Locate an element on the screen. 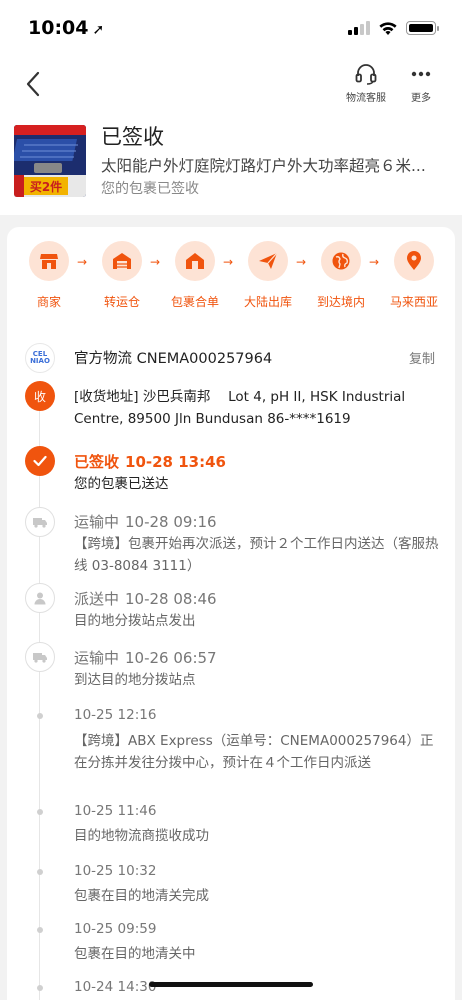 The height and width of the screenshot is (1000, 462). product-thumbnail: 买2件 is located at coordinates (50, 161).